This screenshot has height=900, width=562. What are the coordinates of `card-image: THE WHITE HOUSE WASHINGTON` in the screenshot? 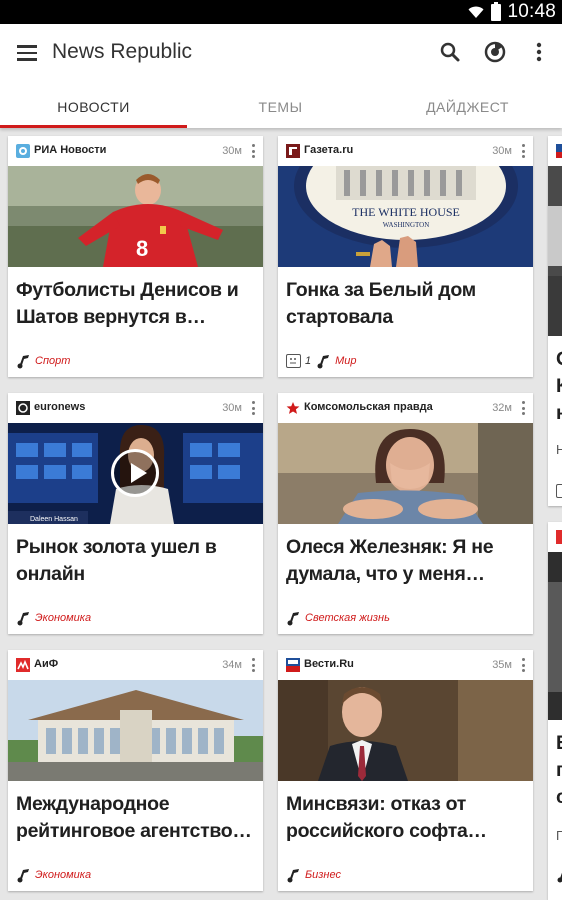 It's located at (405, 216).